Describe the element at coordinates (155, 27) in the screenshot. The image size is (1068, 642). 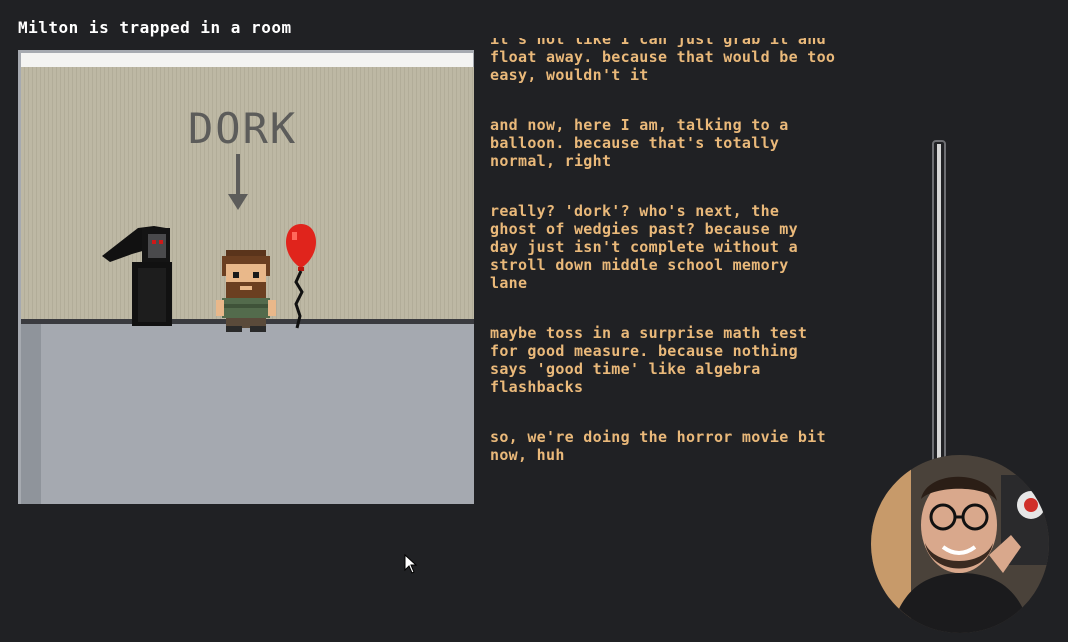
I see `page-title: Milton is trapped in a room` at that location.